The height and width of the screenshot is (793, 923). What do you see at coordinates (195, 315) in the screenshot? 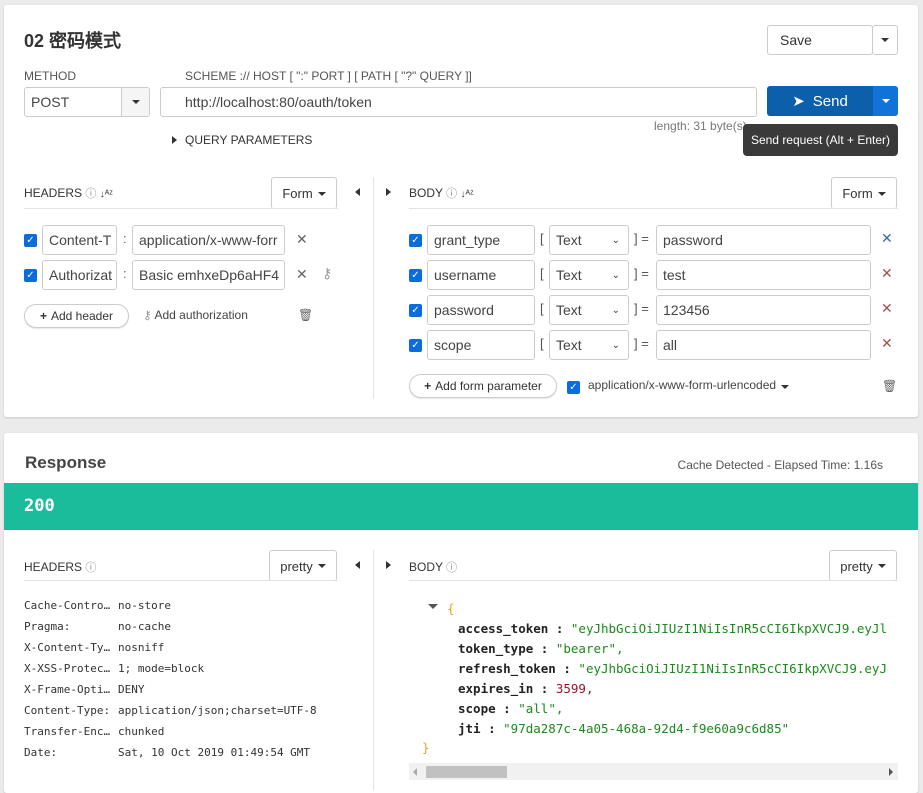
I see `add-authorization-link: ⚷ Add authorization` at bounding box center [195, 315].